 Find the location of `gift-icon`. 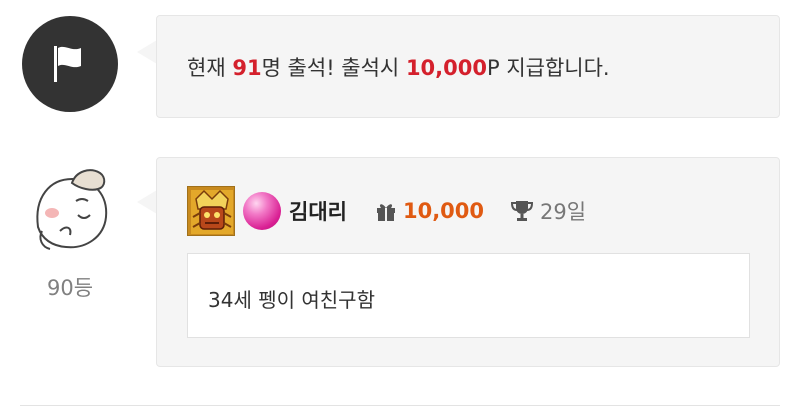

gift-icon is located at coordinates (386, 211).